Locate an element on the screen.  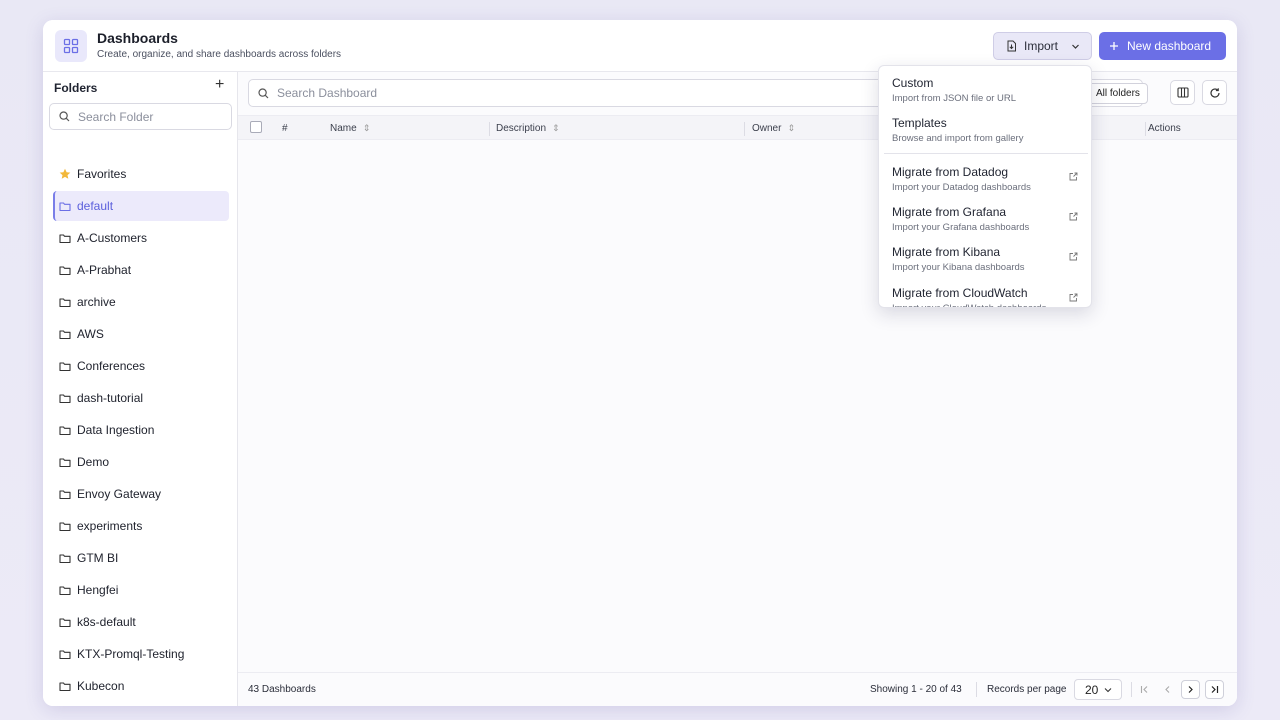
sidebar-item-folder: Conferences is located at coordinates (141, 366).